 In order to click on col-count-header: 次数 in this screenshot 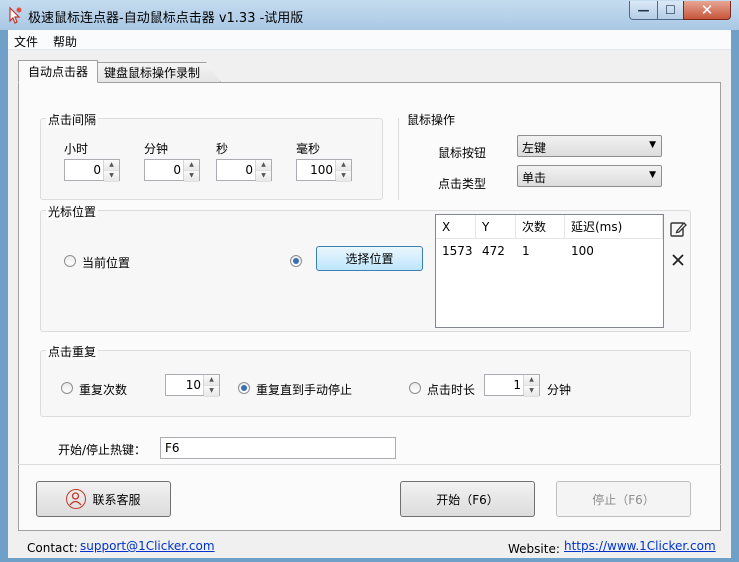, I will do `click(540, 227)`.